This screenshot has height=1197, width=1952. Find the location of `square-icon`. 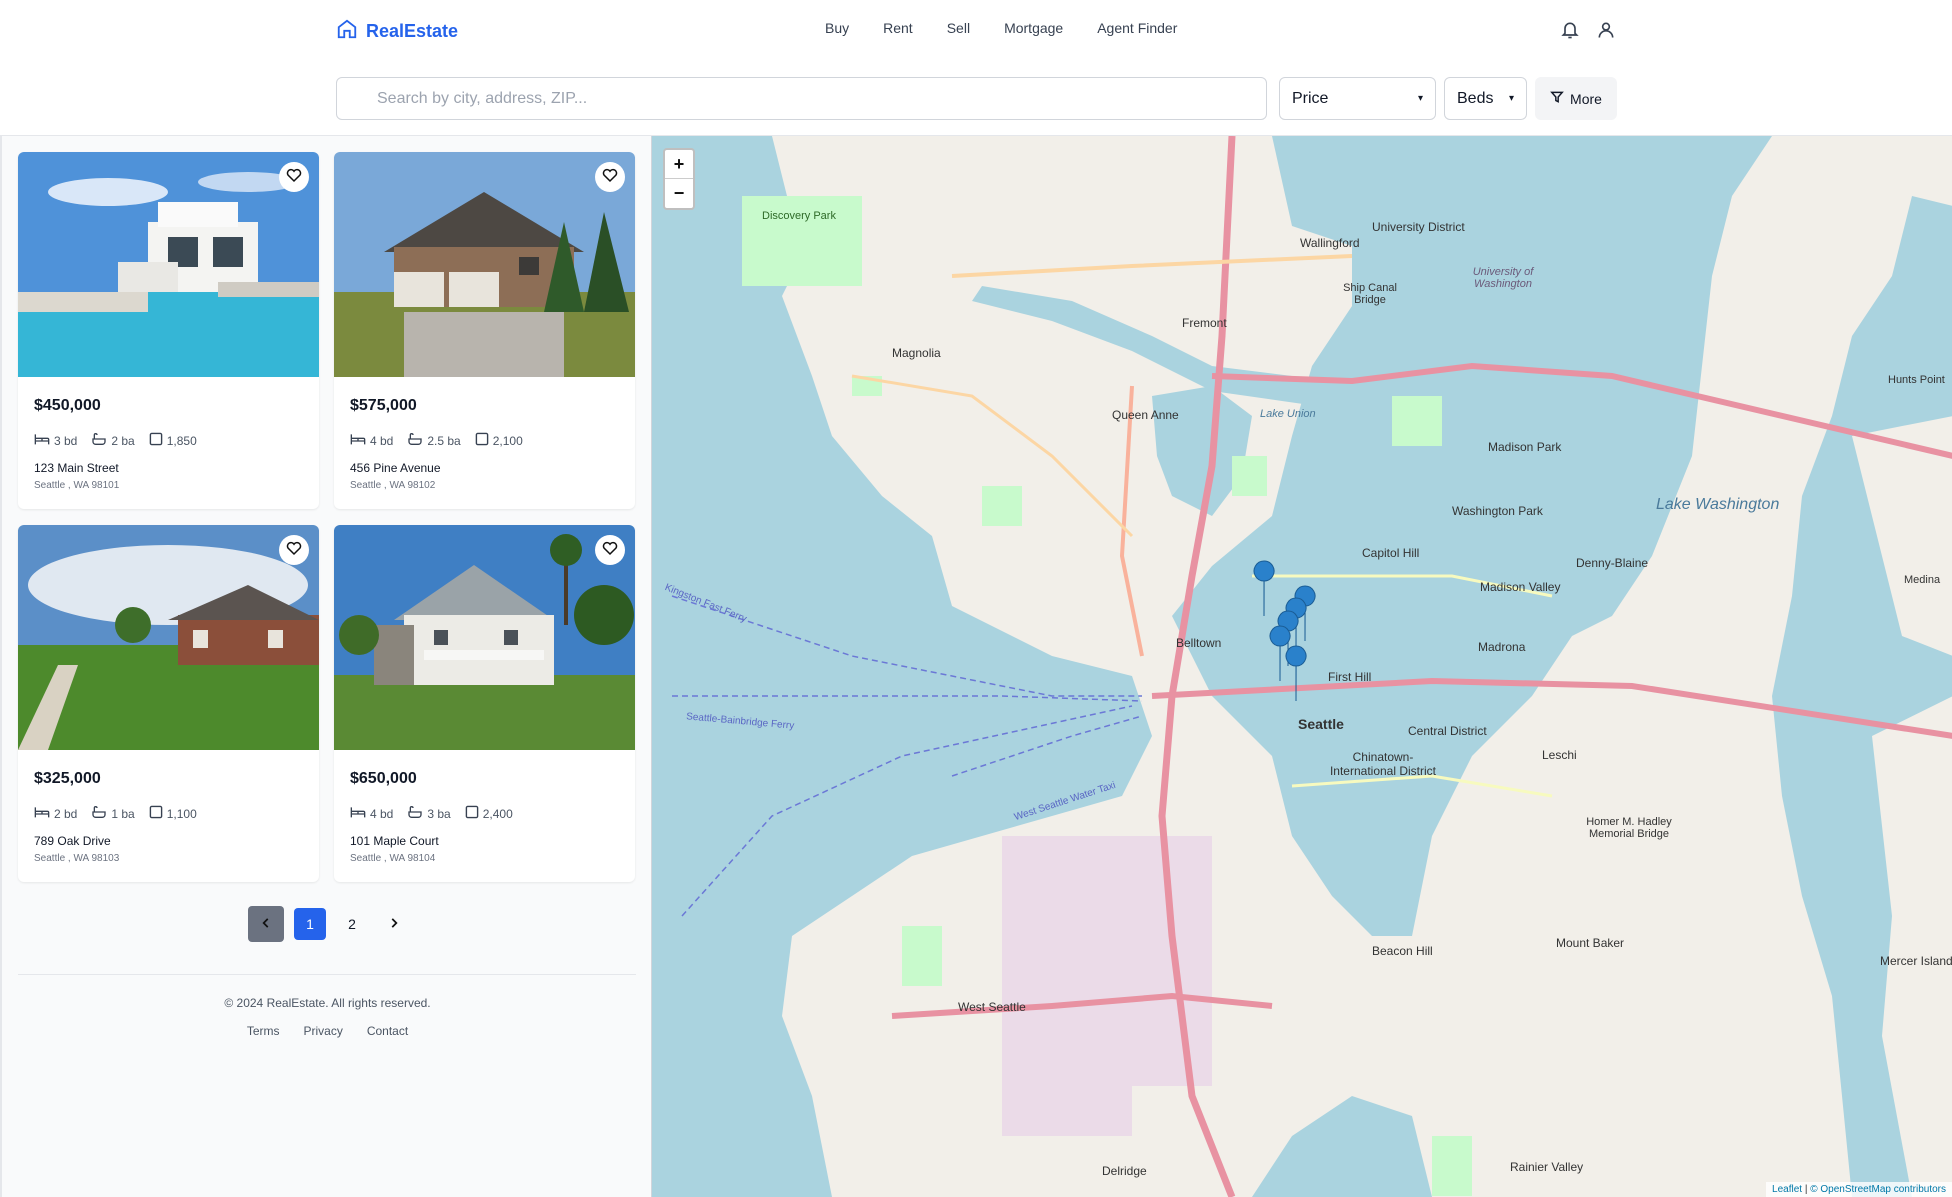

square-icon is located at coordinates (156, 440).